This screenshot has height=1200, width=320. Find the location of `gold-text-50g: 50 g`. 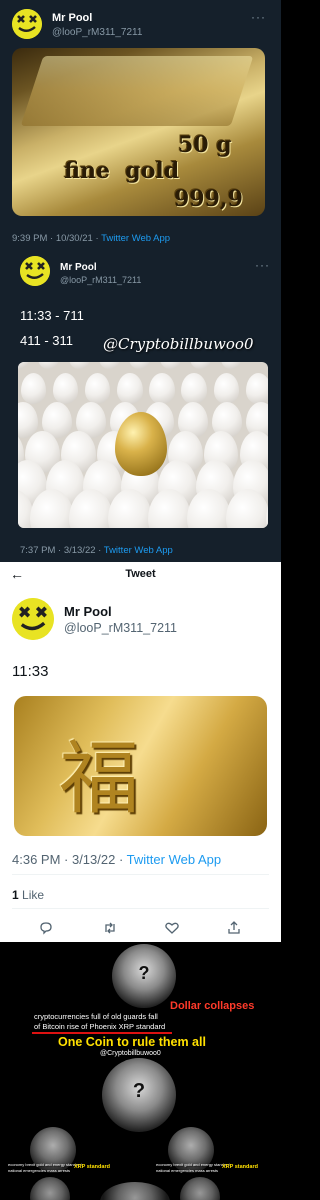

gold-text-50g: 50 g is located at coordinates (205, 145).